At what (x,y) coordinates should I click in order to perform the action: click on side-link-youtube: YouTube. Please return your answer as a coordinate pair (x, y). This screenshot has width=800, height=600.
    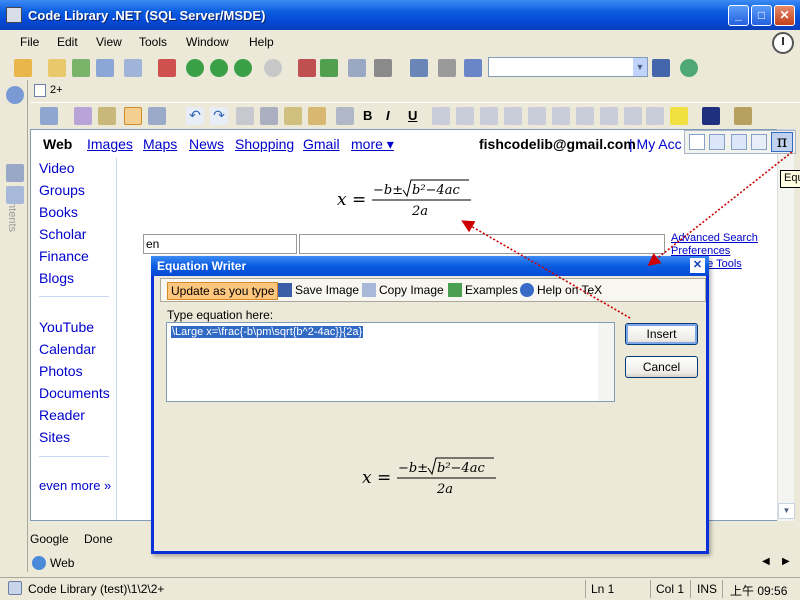
    Looking at the image, I should click on (66, 327).